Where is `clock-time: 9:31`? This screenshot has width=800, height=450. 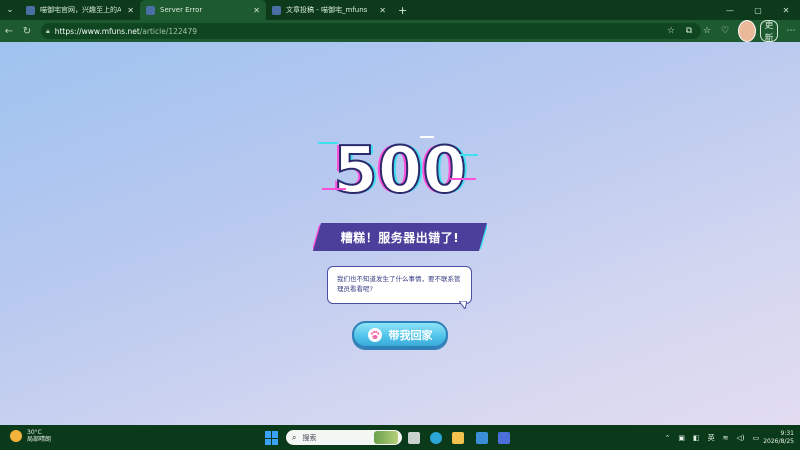 clock-time: 9:31 is located at coordinates (787, 433).